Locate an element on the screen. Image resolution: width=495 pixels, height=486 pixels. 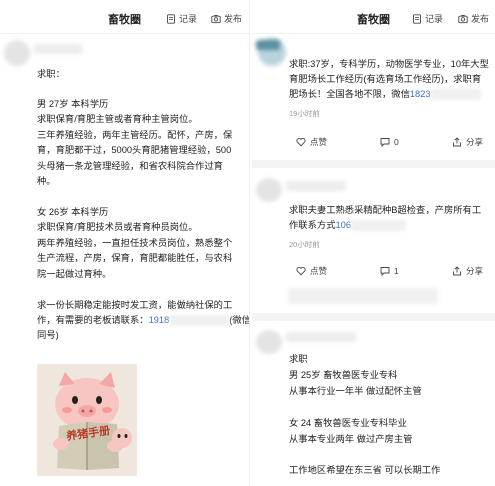
post-line: 求职 is located at coordinates (298, 359).